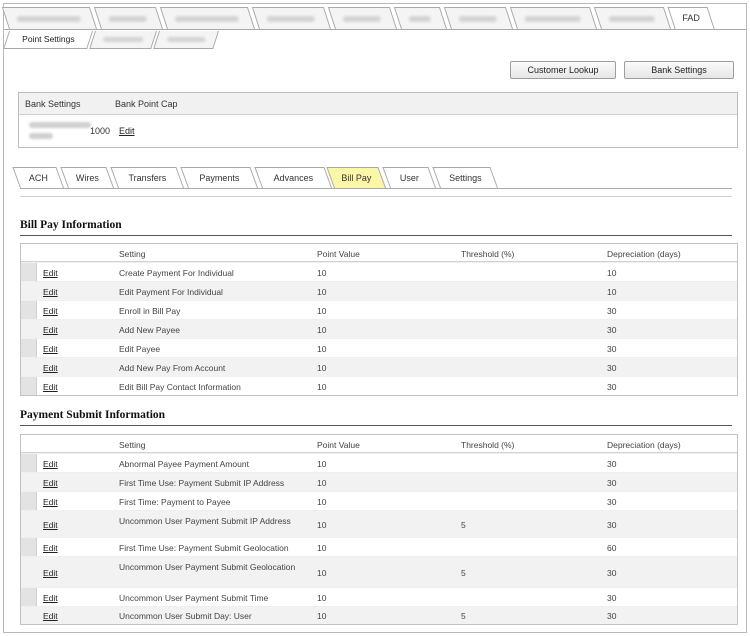 This screenshot has width=750, height=636. I want to click on tab-ach: ACH, so click(38, 177).